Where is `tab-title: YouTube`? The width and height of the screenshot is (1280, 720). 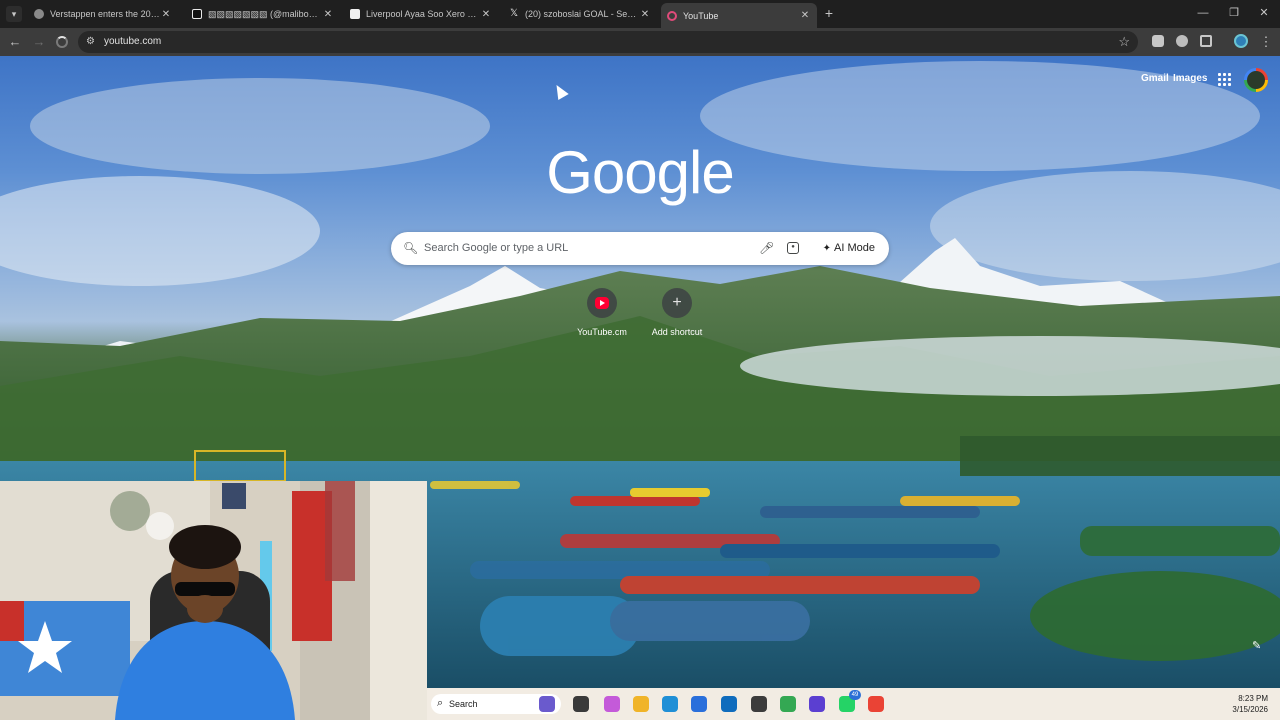 tab-title: YouTube is located at coordinates (701, 15).